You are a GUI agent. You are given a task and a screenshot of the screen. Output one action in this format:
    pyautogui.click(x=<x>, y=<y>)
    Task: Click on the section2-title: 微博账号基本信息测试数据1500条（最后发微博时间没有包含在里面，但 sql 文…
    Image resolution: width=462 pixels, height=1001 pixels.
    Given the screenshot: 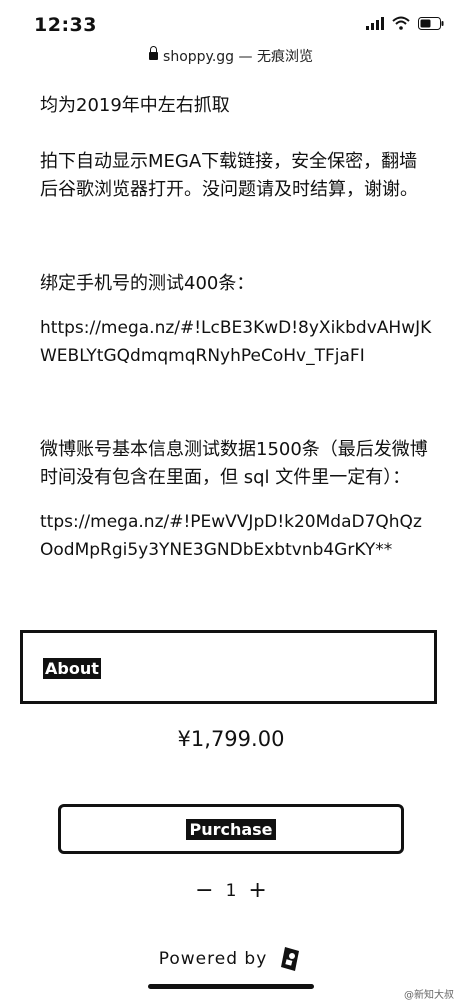 What is the action you would take?
    pyautogui.click(x=234, y=463)
    